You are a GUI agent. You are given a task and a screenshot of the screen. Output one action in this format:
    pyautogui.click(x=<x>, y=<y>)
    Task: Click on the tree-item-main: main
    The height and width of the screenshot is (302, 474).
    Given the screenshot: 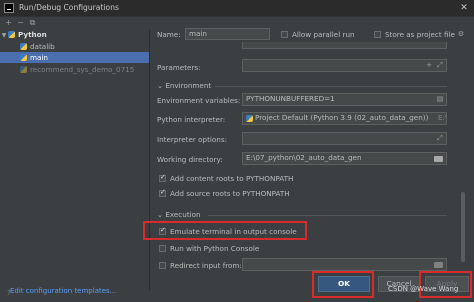 What is the action you would take?
    pyautogui.click(x=74, y=57)
    